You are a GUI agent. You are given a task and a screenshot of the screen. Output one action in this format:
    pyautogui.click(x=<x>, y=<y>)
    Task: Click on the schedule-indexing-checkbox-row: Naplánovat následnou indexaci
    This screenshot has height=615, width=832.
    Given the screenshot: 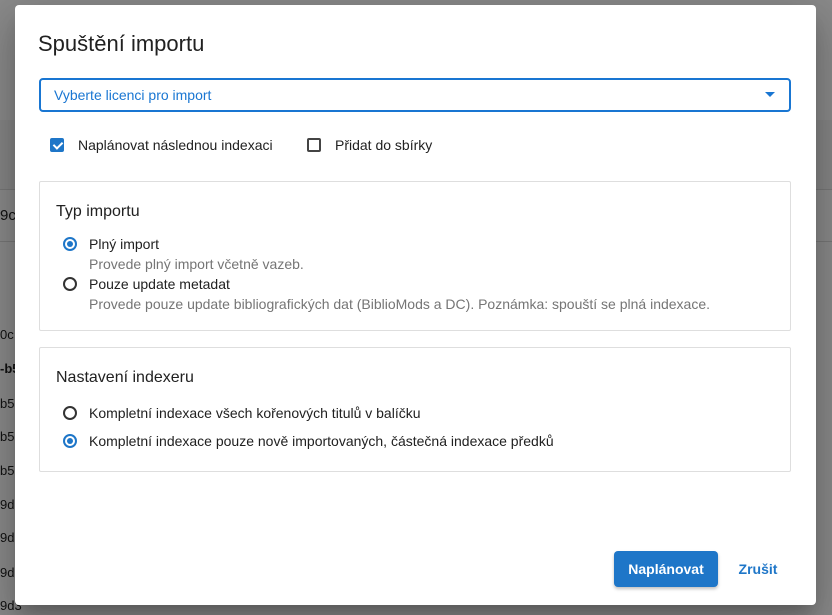 What is the action you would take?
    pyautogui.click(x=161, y=145)
    